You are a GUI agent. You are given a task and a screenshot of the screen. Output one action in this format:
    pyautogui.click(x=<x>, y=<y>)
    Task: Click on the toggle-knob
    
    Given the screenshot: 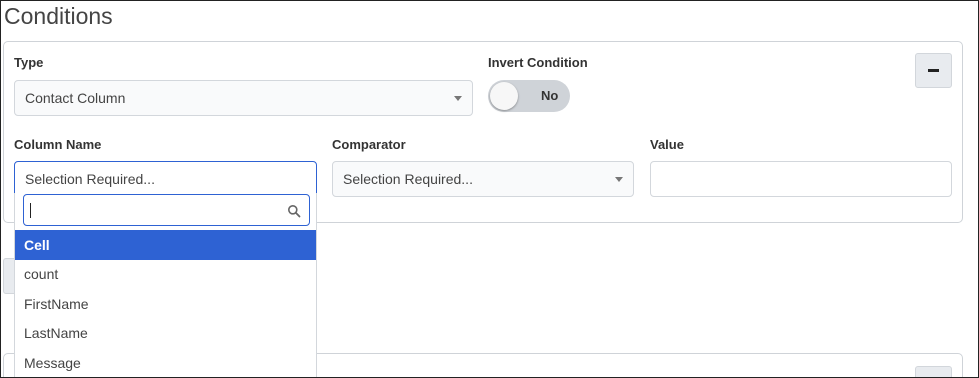 What is the action you would take?
    pyautogui.click(x=504, y=96)
    